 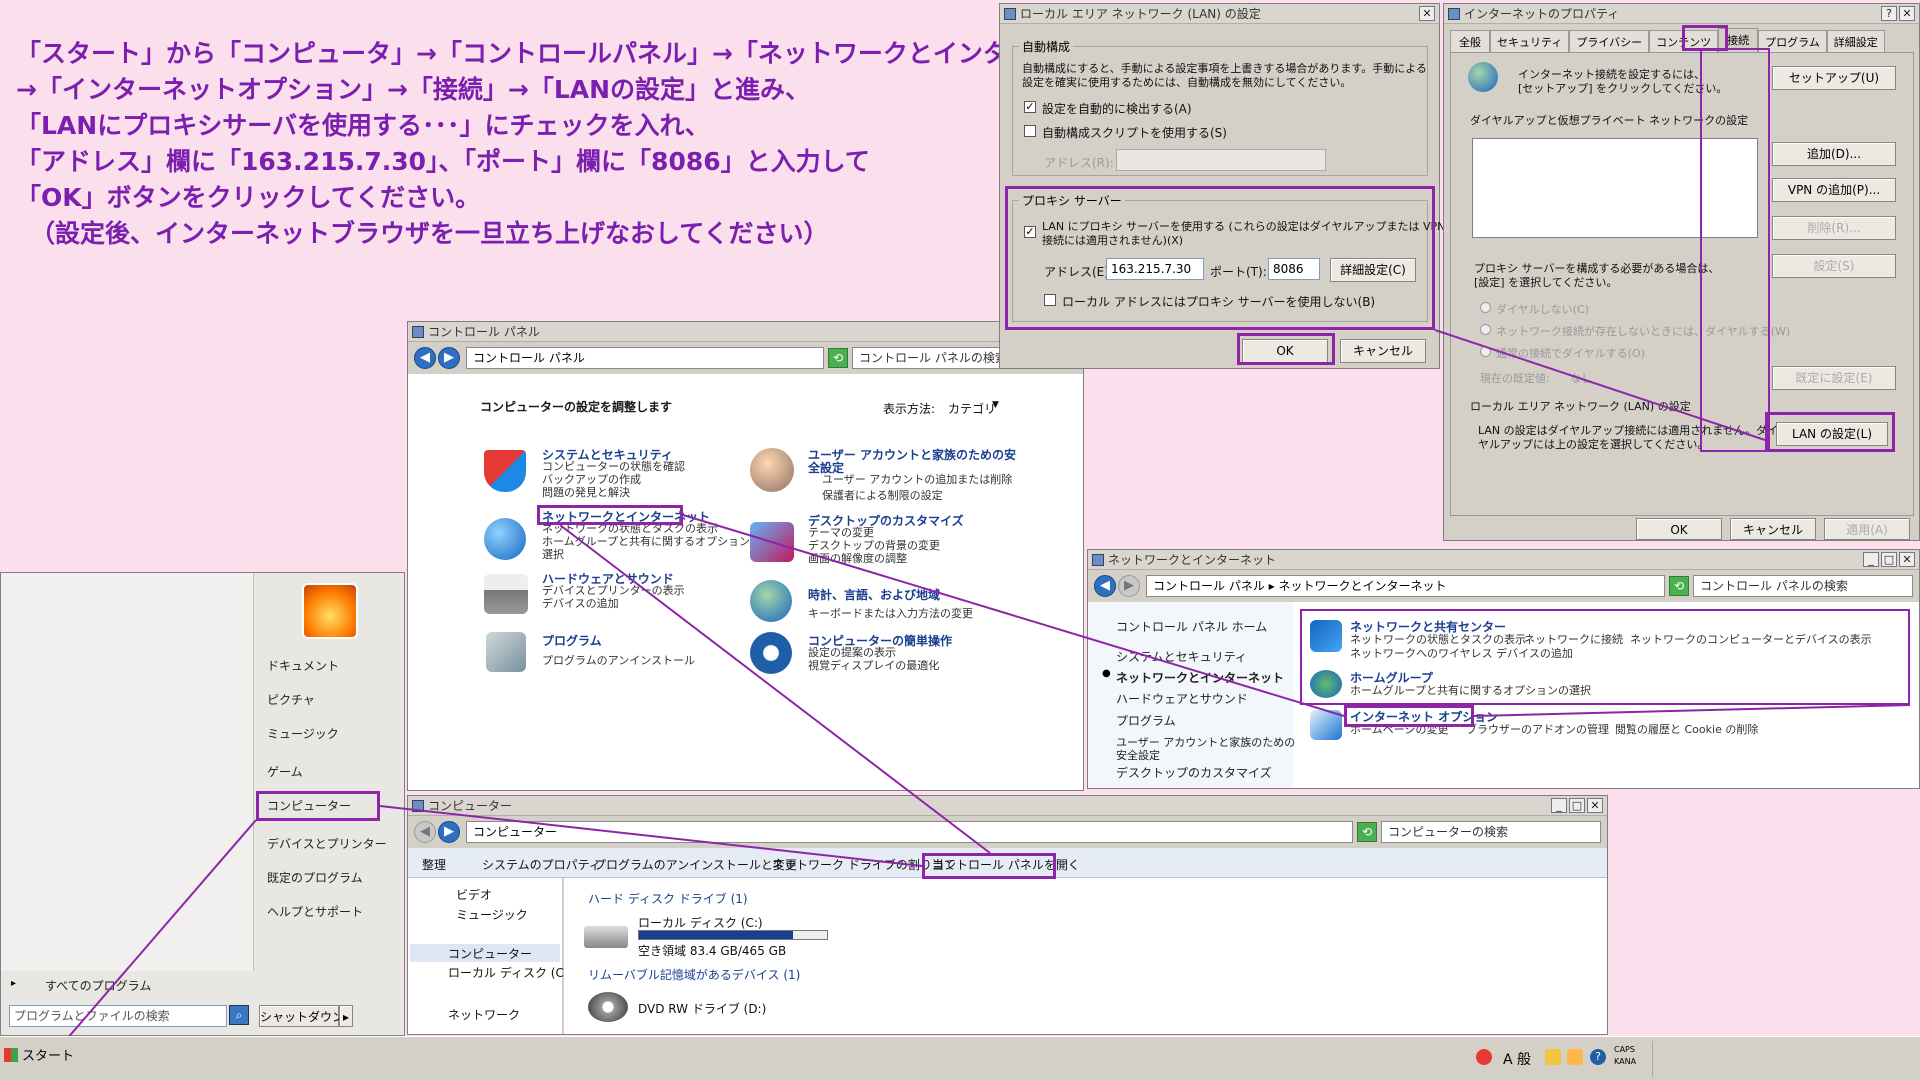 What do you see at coordinates (327, 843) in the screenshot?
I see `start-item-devices: デバイスとプリンター` at bounding box center [327, 843].